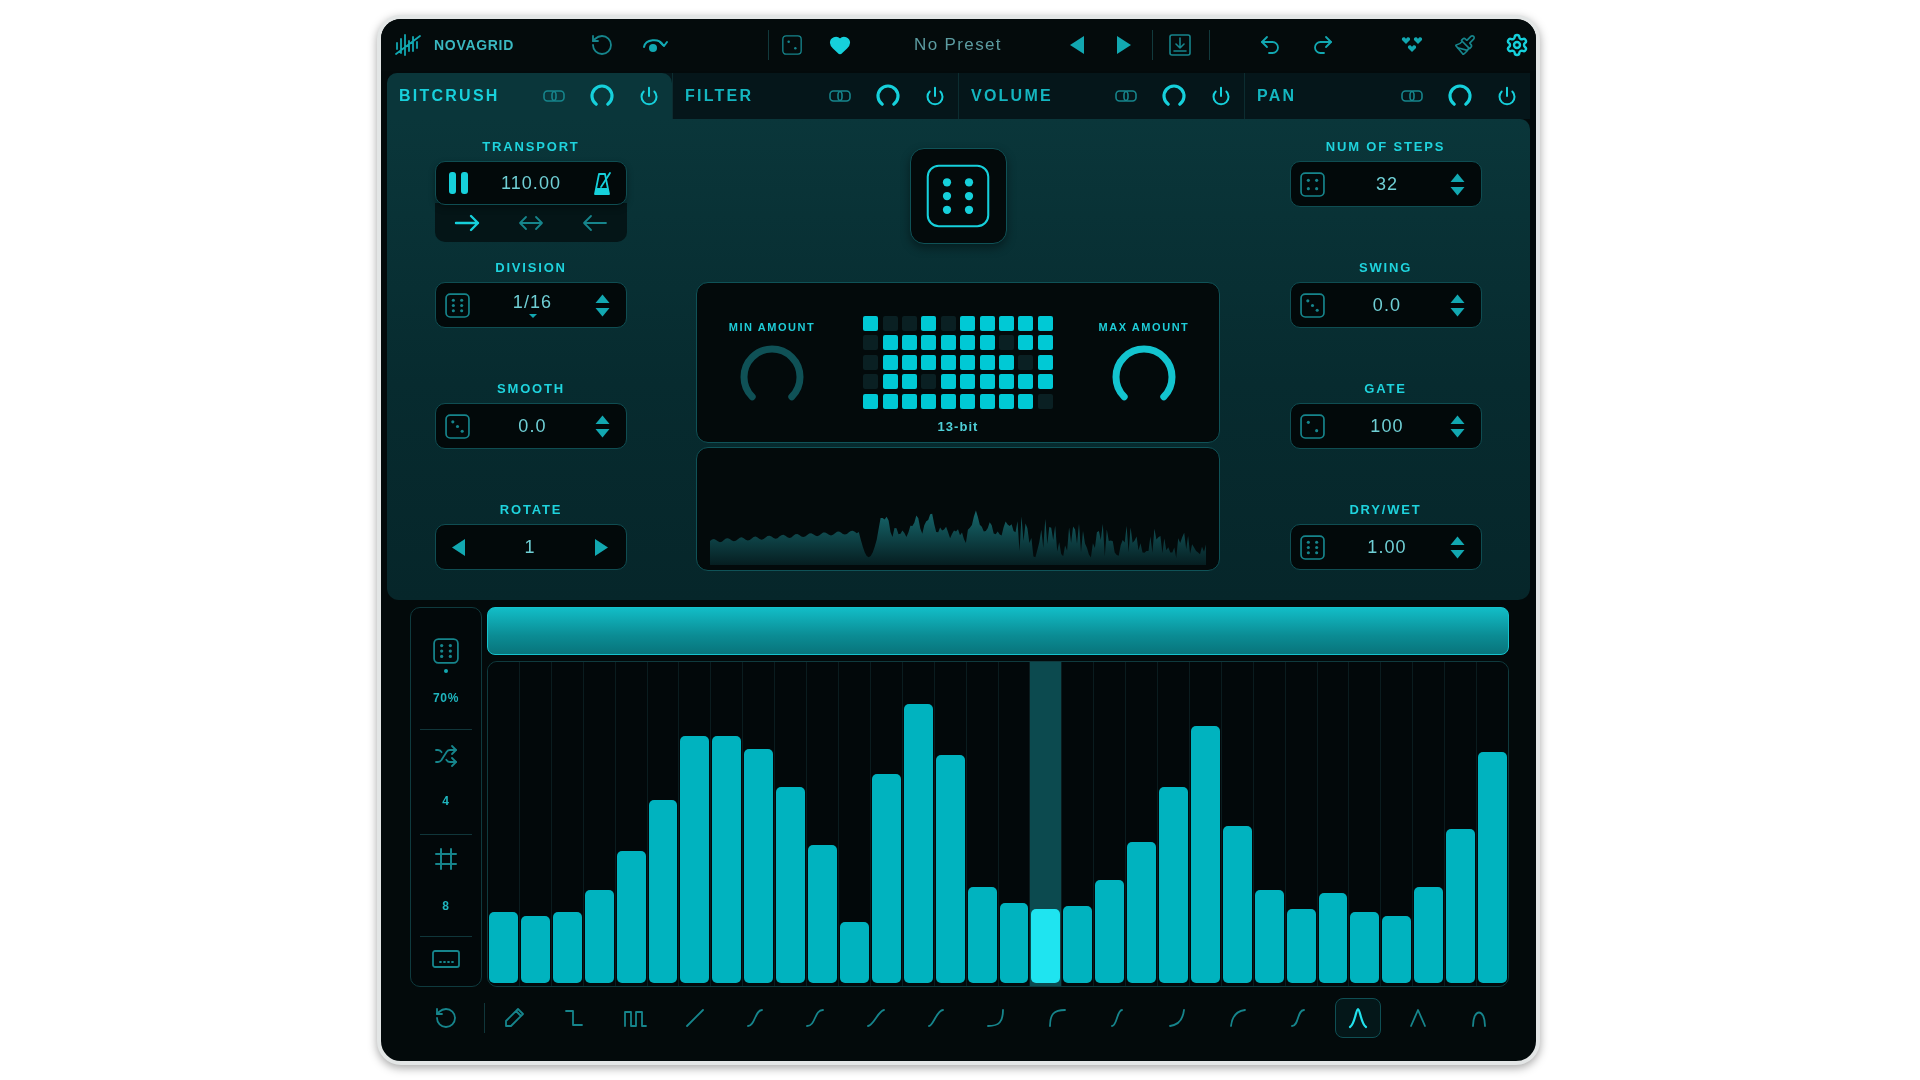  What do you see at coordinates (532, 316) in the screenshot?
I see `caret-icon` at bounding box center [532, 316].